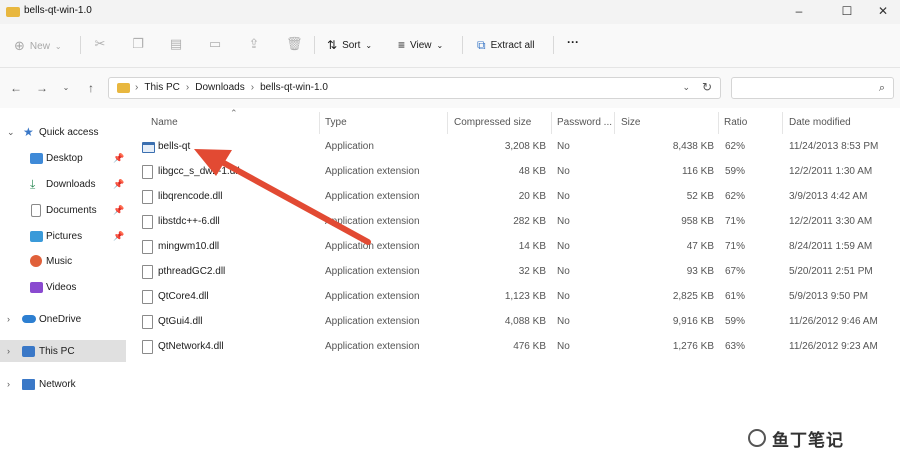 The width and height of the screenshot is (900, 476). What do you see at coordinates (91, 88) in the screenshot?
I see `up-arrow-icon: ↑` at bounding box center [91, 88].